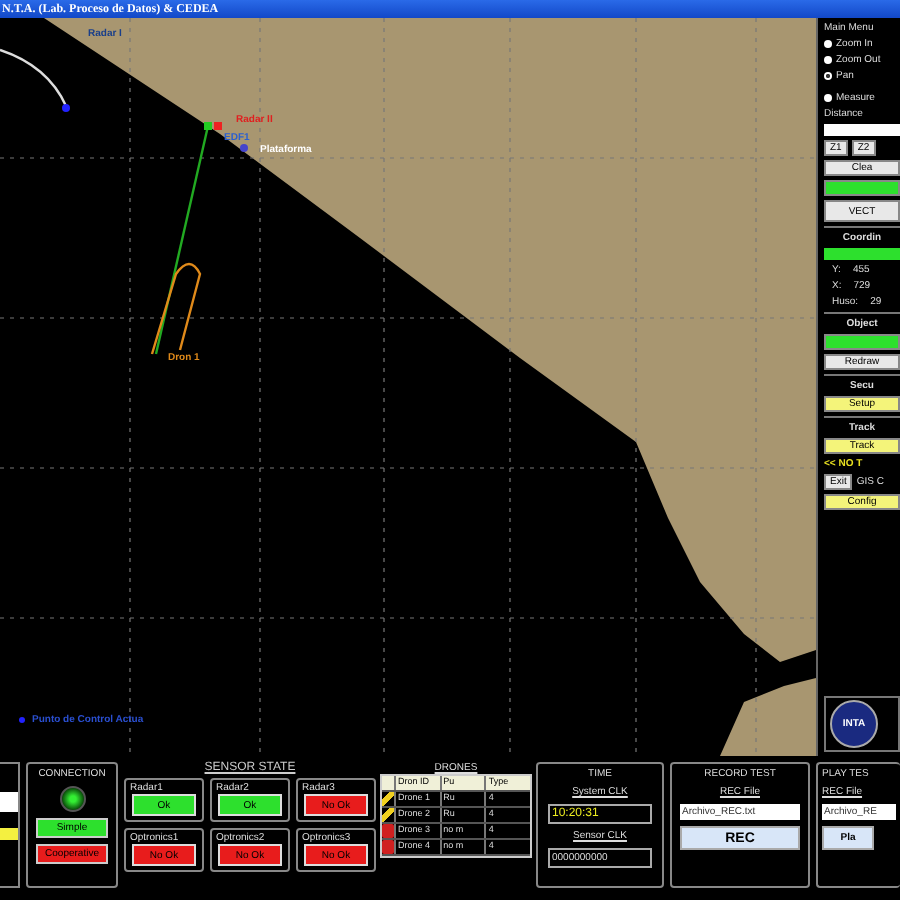 This screenshot has width=900, height=900. I want to click on coordinates-bar, so click(862, 254).